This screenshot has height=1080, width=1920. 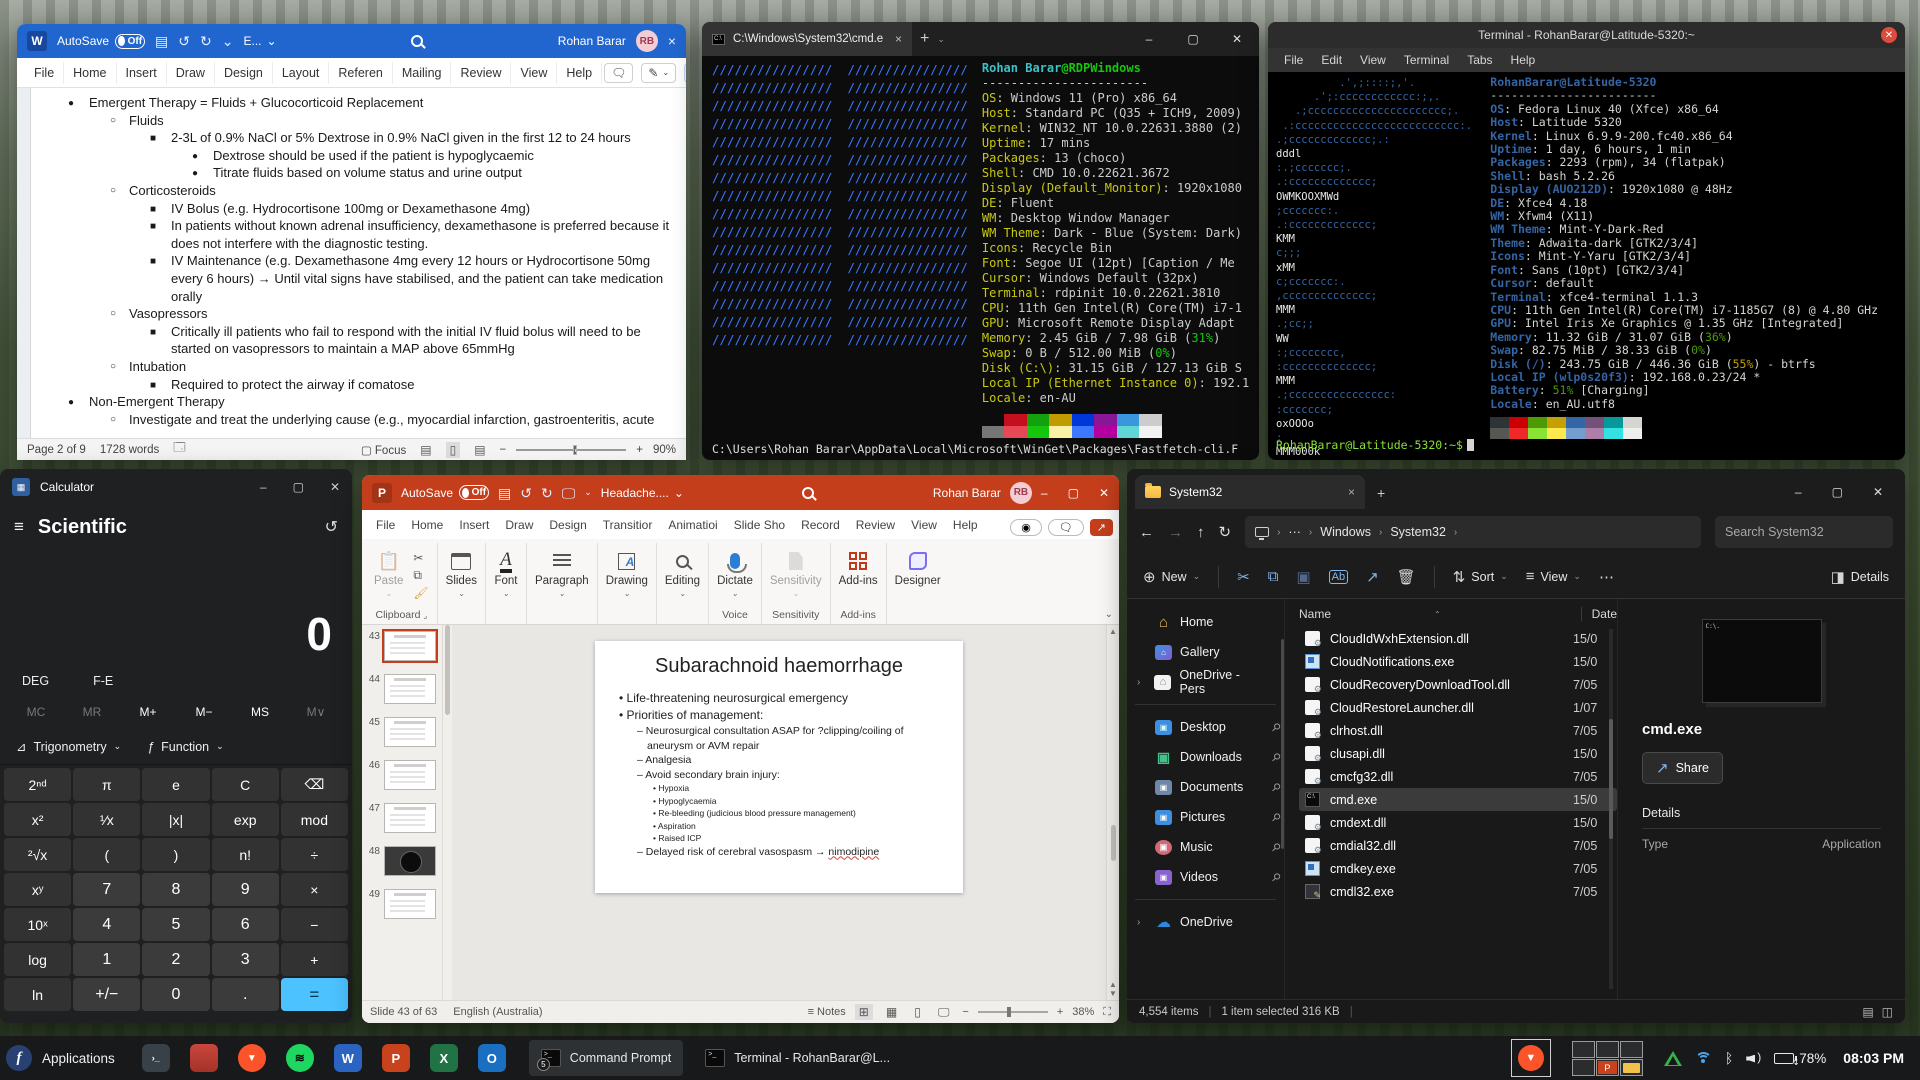 What do you see at coordinates (1458, 845) in the screenshot?
I see `file-row: cmdial32.dll 7/05` at bounding box center [1458, 845].